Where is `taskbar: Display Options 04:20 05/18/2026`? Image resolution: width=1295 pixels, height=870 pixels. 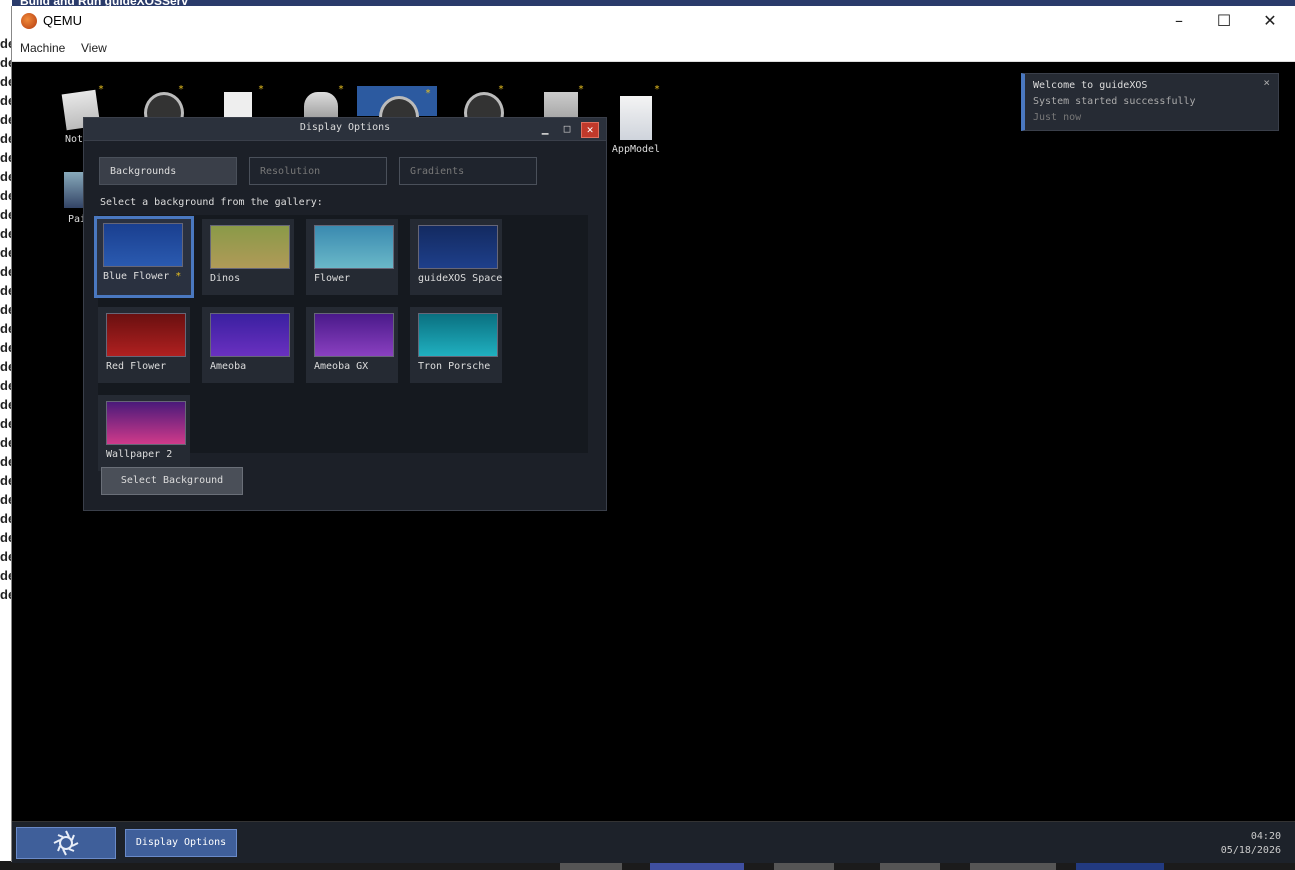 taskbar: Display Options 04:20 05/18/2026 is located at coordinates (653, 842).